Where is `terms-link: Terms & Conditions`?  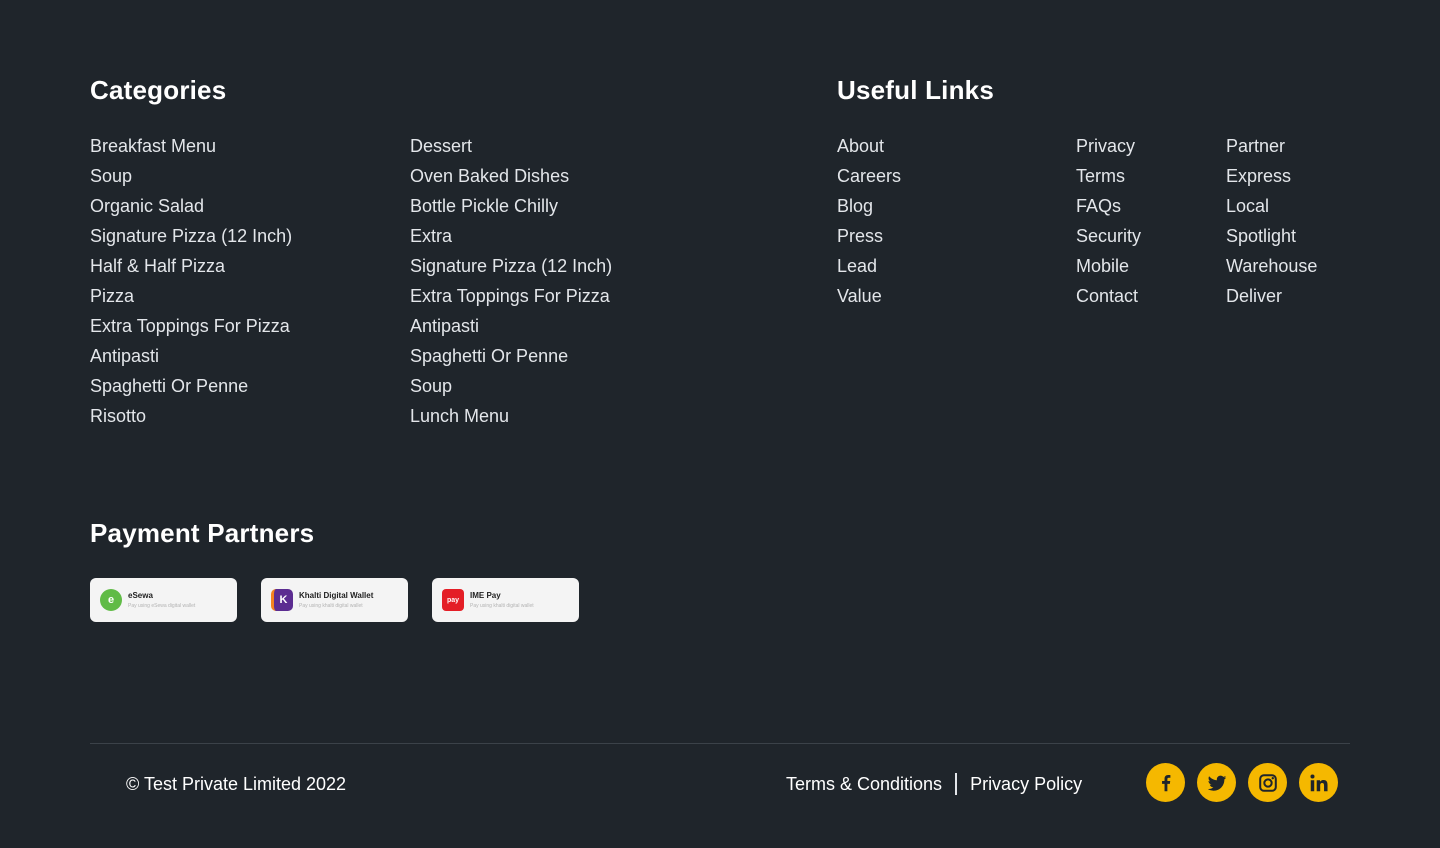
terms-link: Terms & Conditions is located at coordinates (864, 784).